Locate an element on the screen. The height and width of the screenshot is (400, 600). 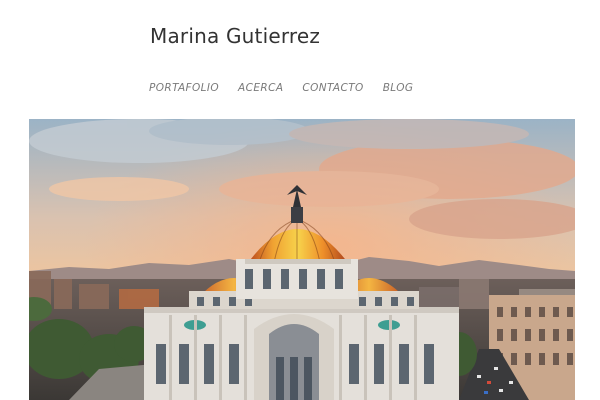
nav-item-acerca: ACERCA is located at coordinates (260, 88).